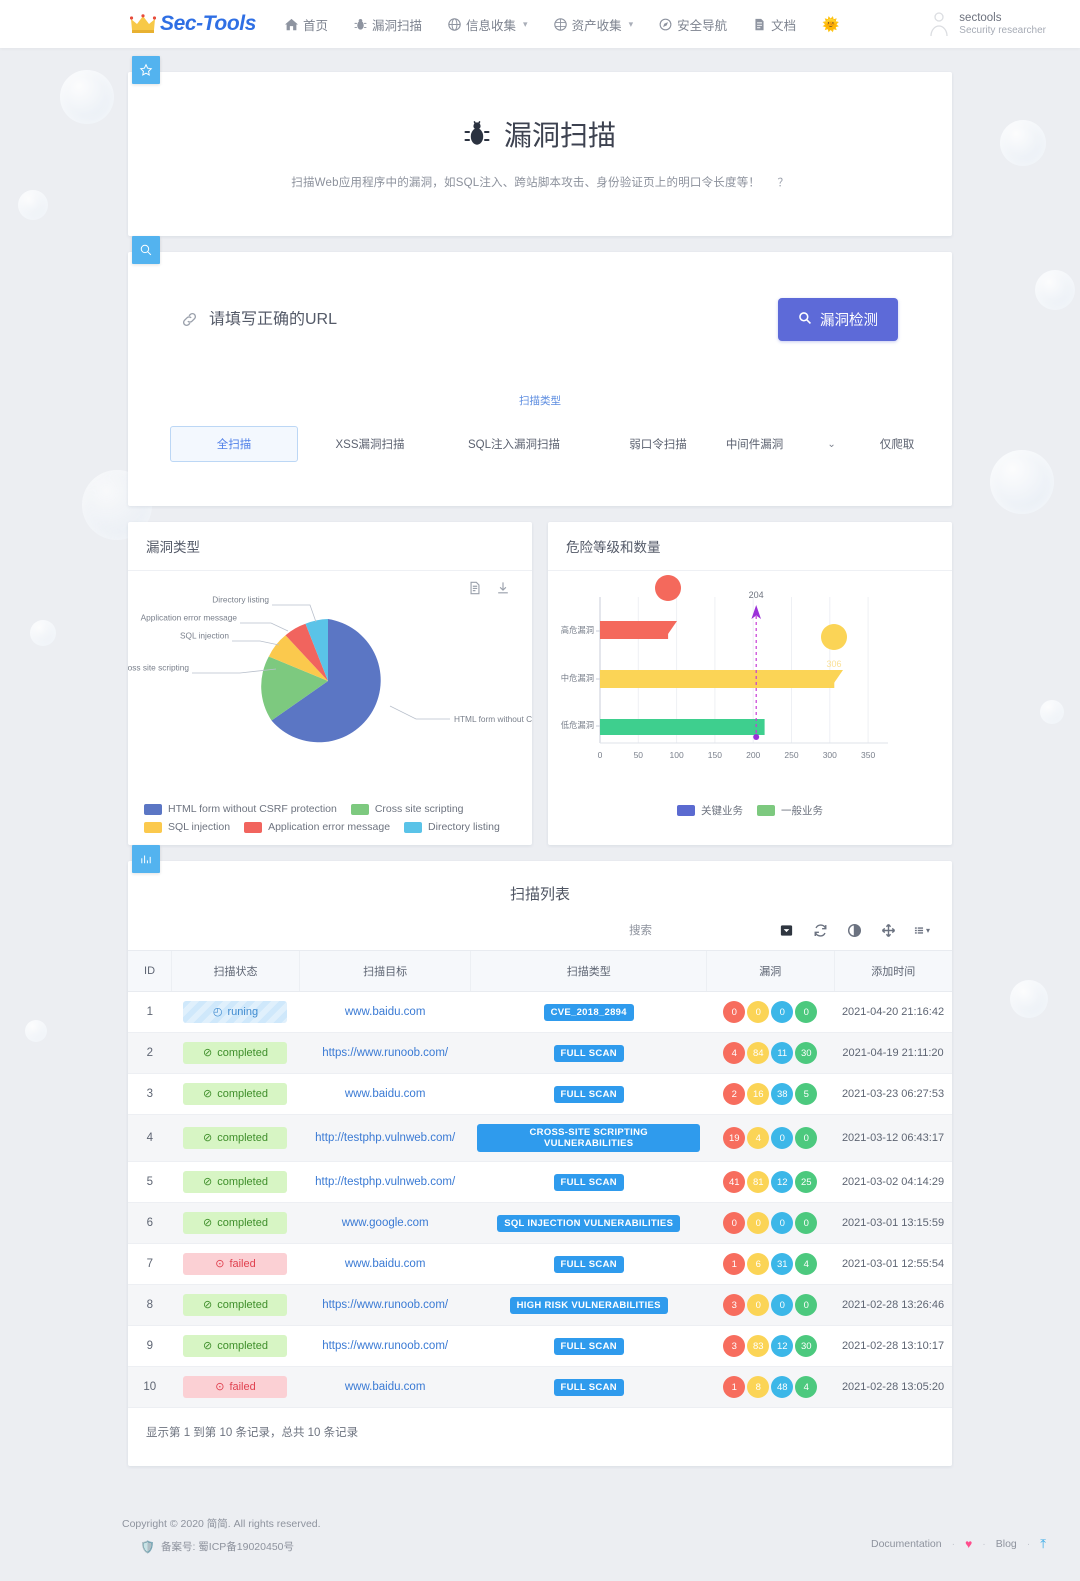 Image resolution: width=1080 pixels, height=1581 pixels. I want to click on nav-item-asset-gather: 资产收集 ▾, so click(594, 24).